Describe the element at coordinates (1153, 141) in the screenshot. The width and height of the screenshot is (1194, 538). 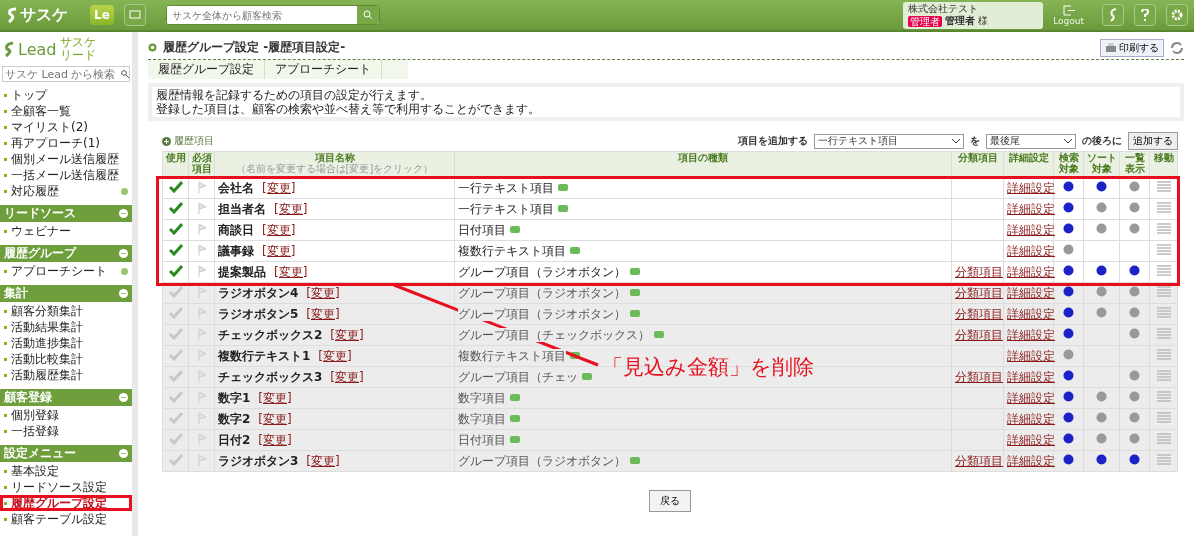
I see `add-button: 追加する` at that location.